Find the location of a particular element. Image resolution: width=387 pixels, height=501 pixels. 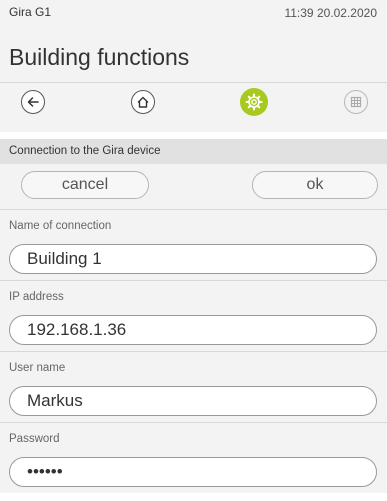

password-field: Password is located at coordinates (193, 457).